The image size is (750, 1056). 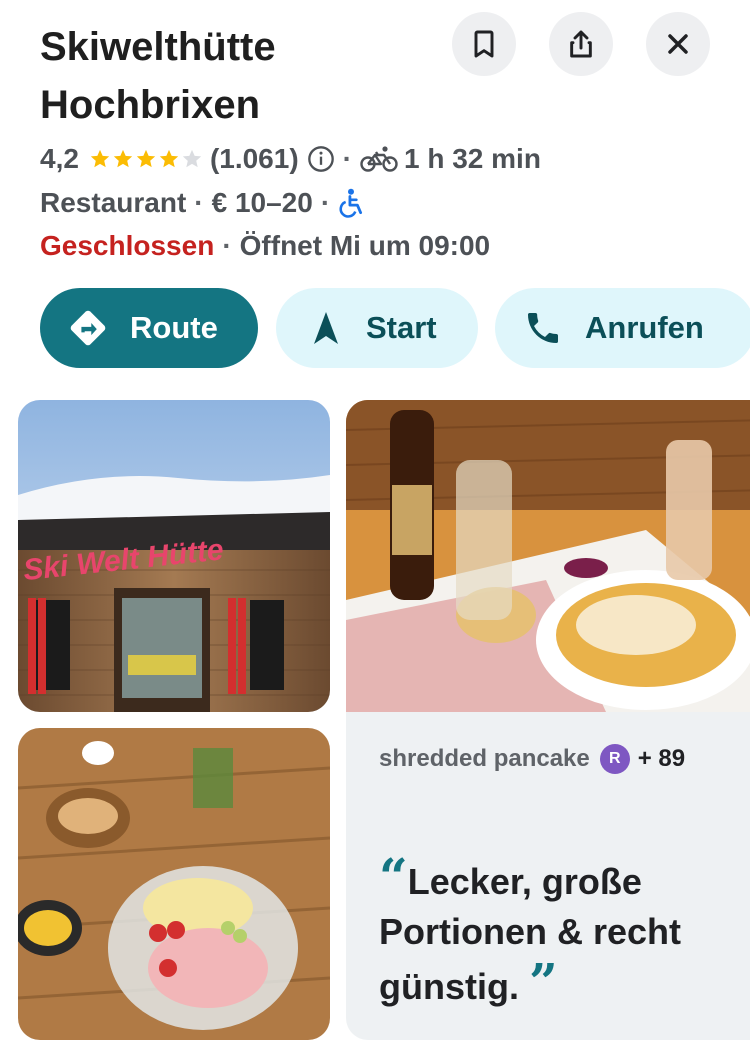 I want to click on save-button, so click(x=484, y=44).